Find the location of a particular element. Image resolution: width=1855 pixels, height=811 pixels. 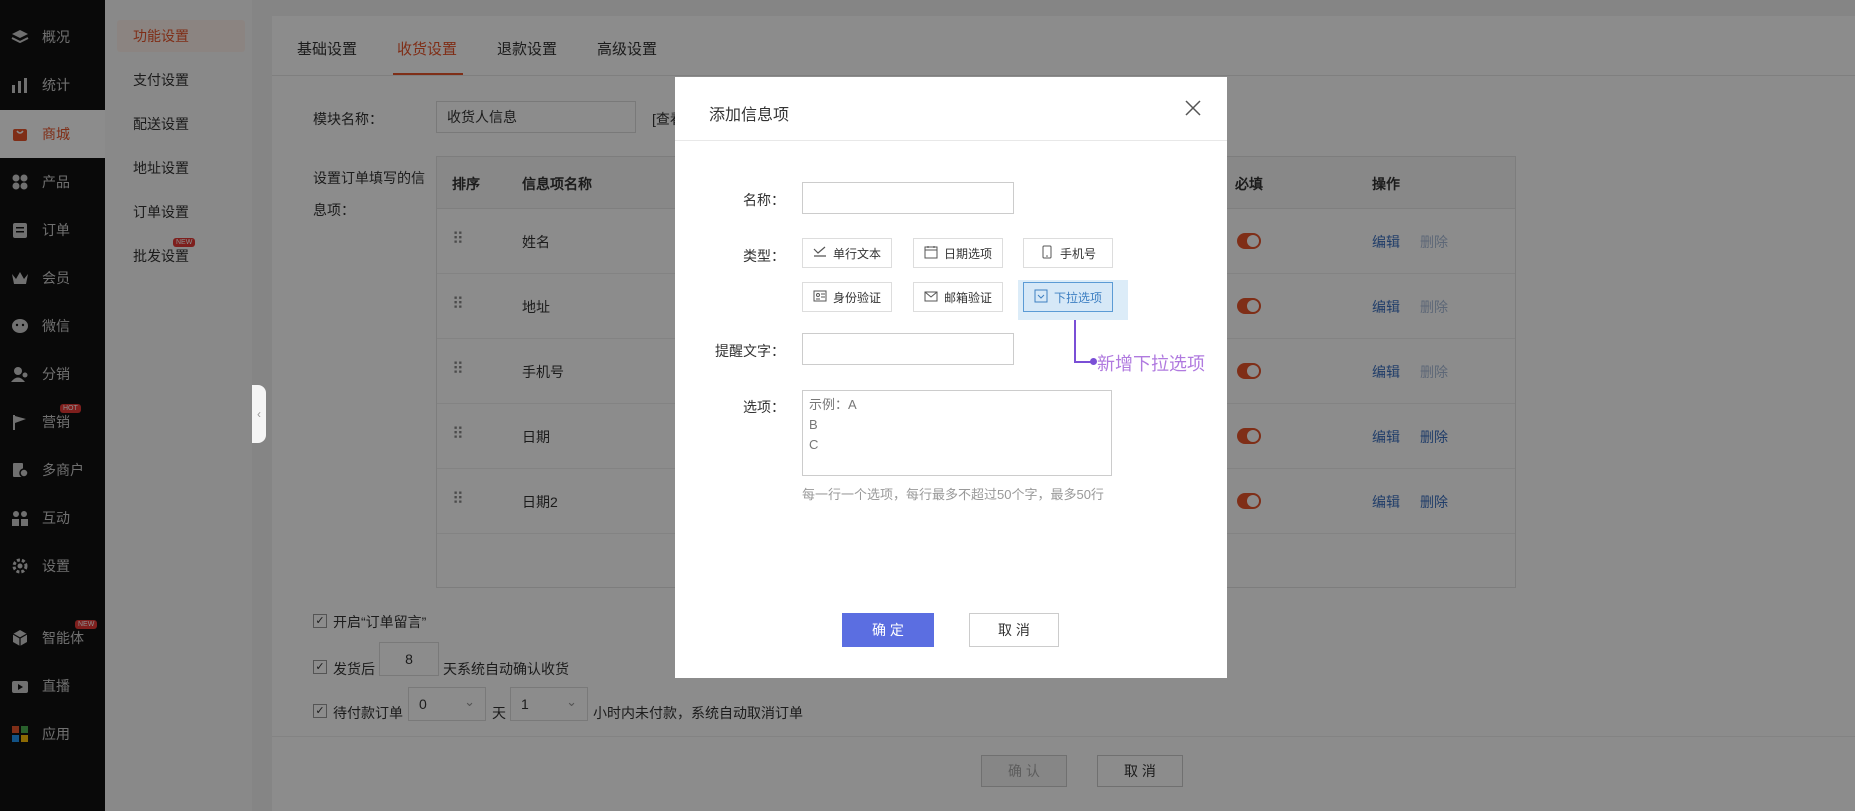

type-label: 类型： is located at coordinates (764, 256).